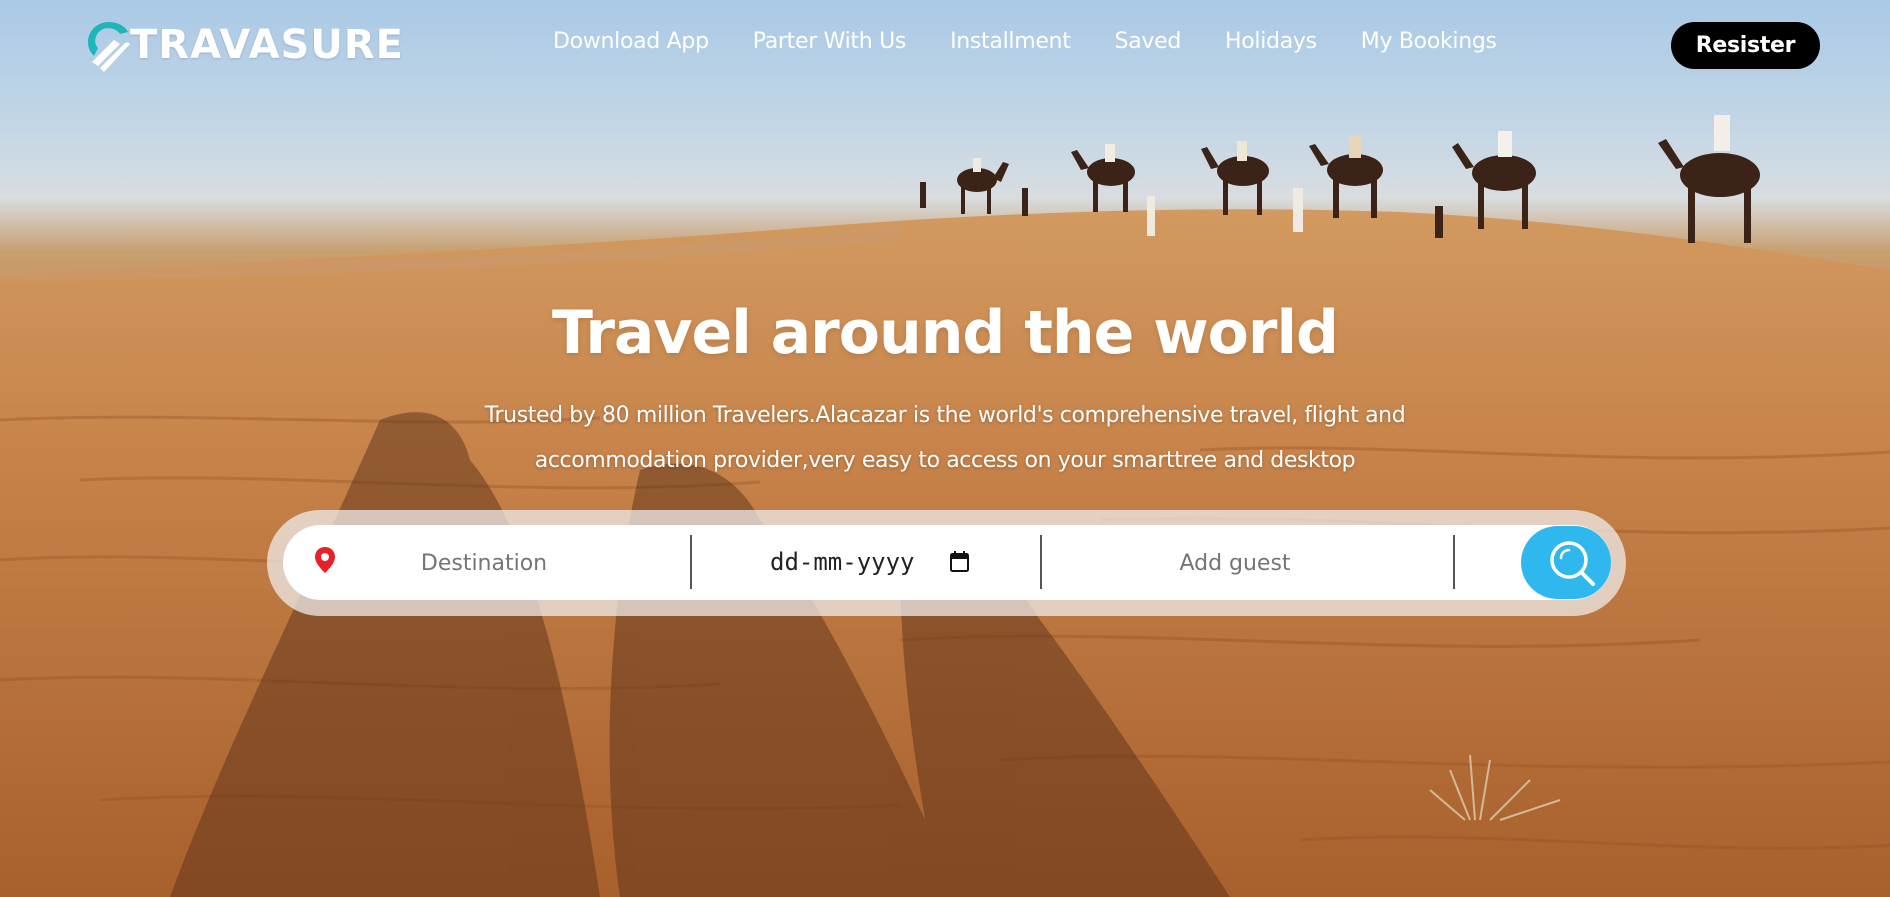  I want to click on brand-logo: TRAVASURE, so click(244, 45).